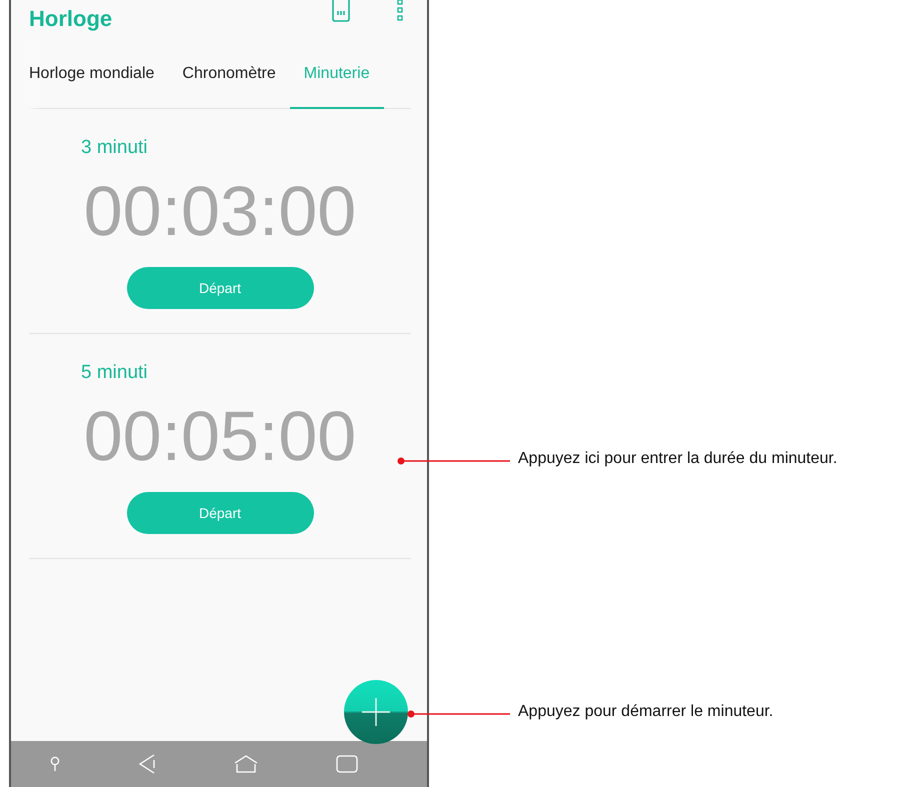  Describe the element at coordinates (220, 436) in the screenshot. I see `timer-time: 00:05:00` at that location.